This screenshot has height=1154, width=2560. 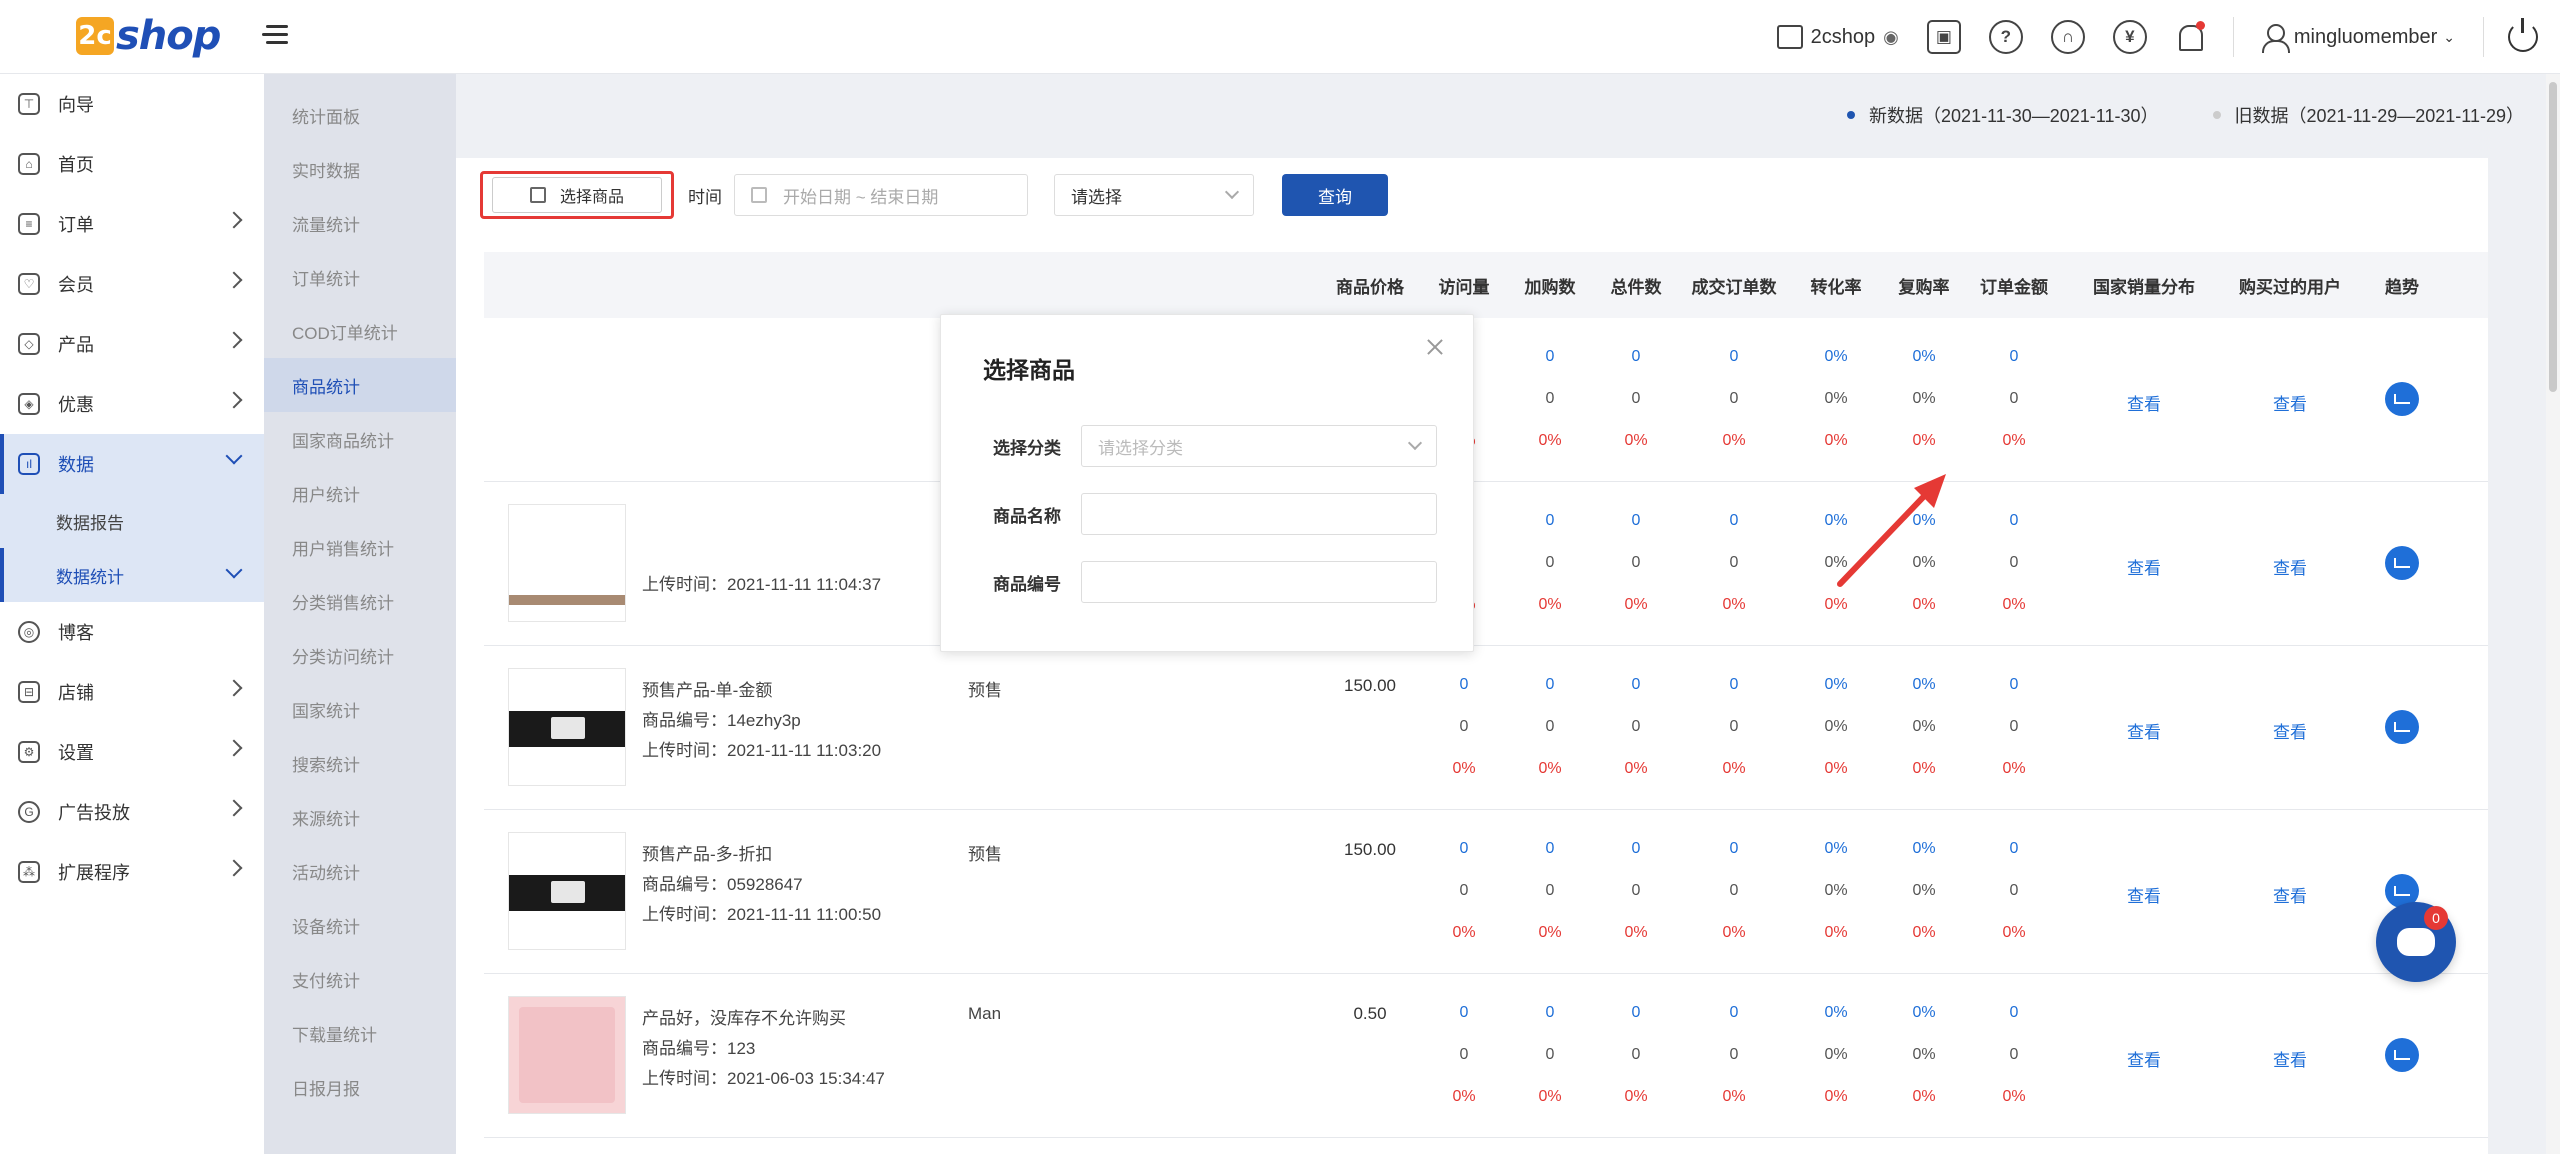 I want to click on subnav-item: 国家统计, so click(x=360, y=709).